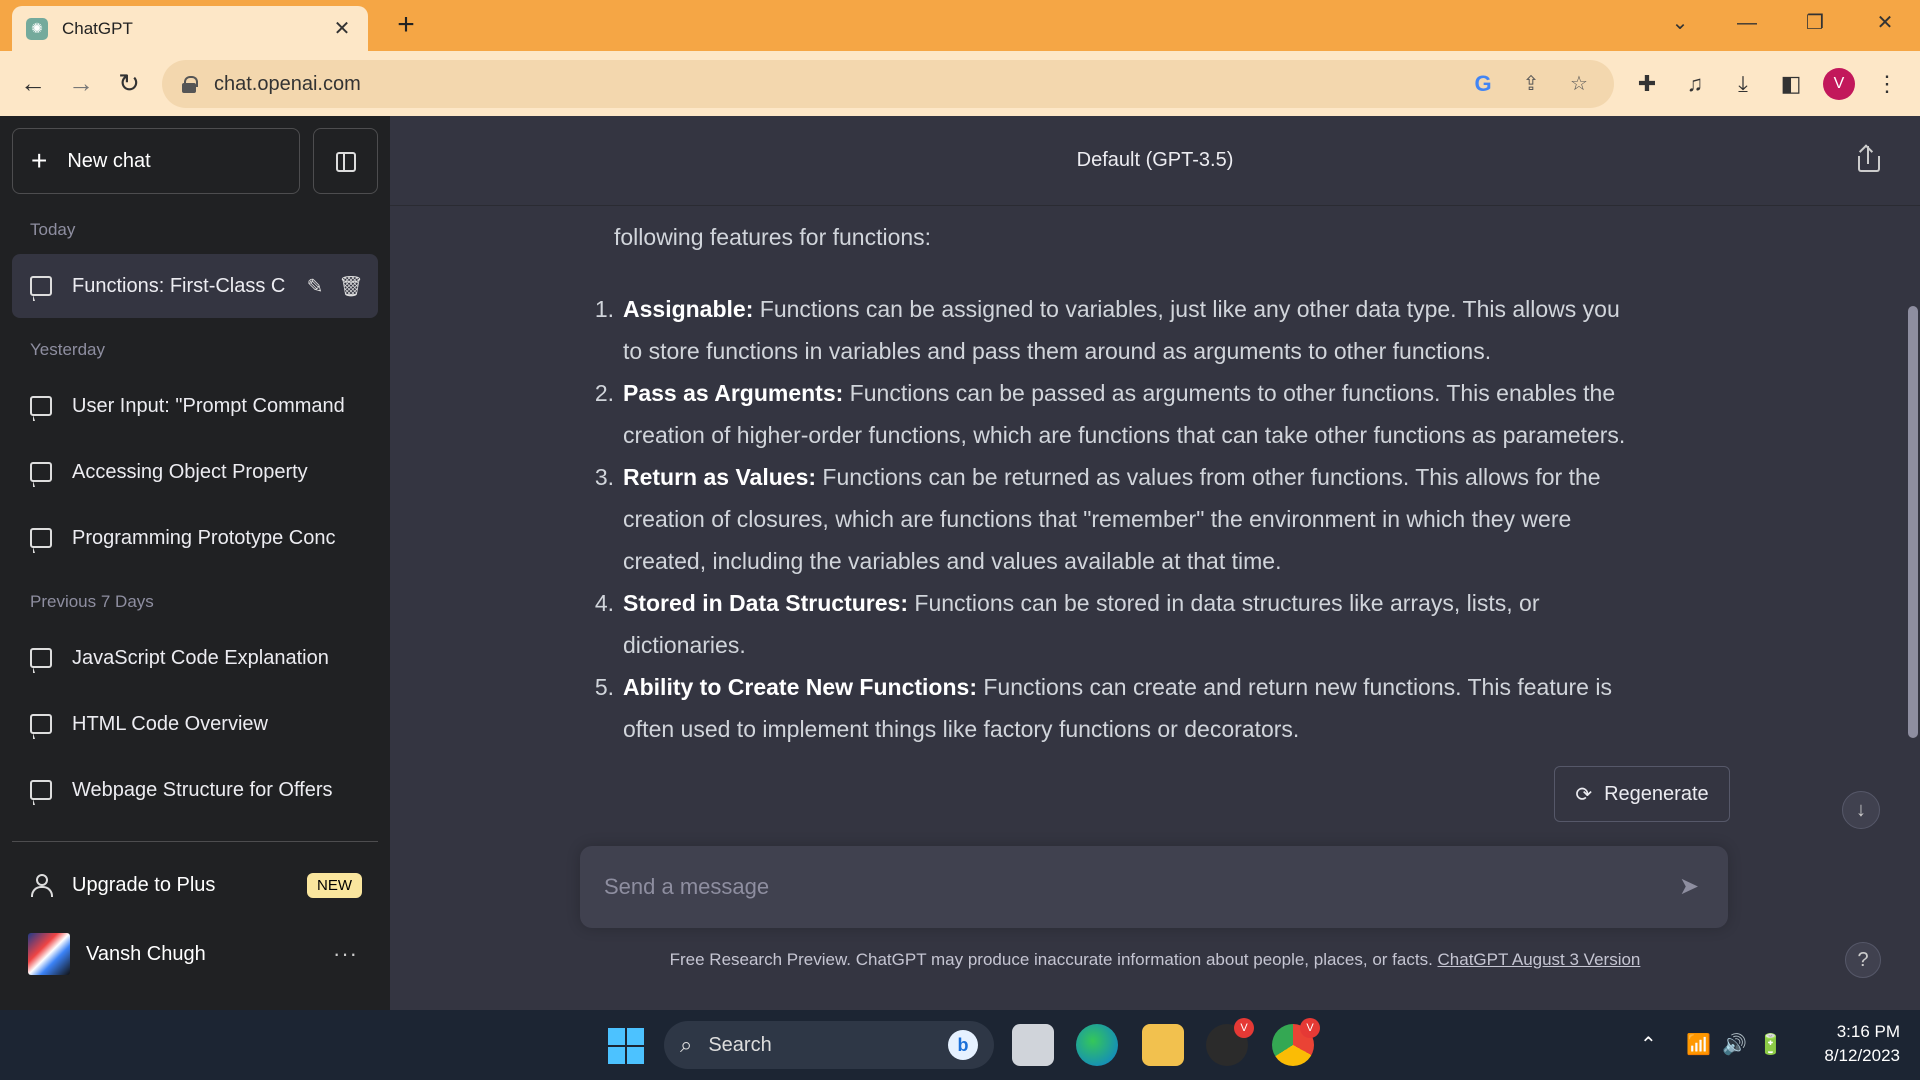 This screenshot has height=1080, width=1920. What do you see at coordinates (829, 1045) in the screenshot?
I see `taskbar-search: ⌕ Search b` at bounding box center [829, 1045].